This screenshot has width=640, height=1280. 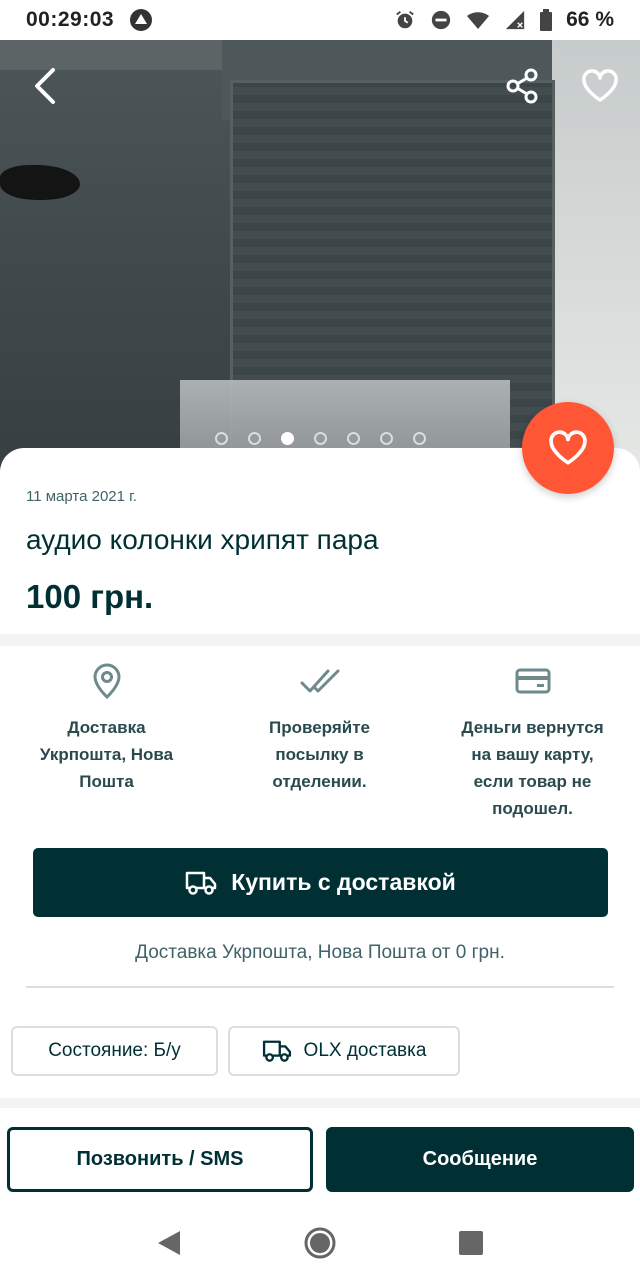 I want to click on status-time: 00:29:03, so click(x=70, y=19).